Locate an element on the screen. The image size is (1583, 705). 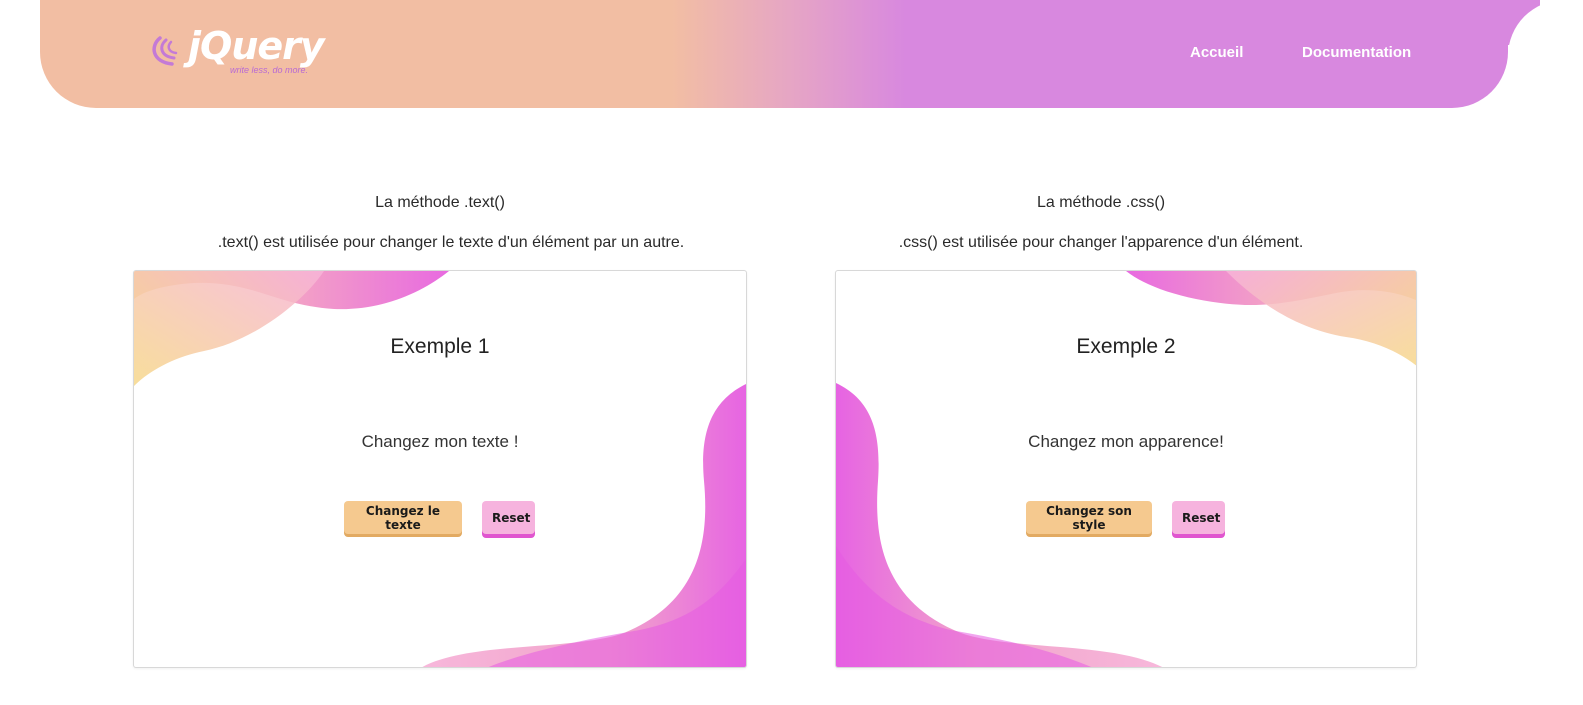
change-text-button: Changez le texte is located at coordinates (403, 517).